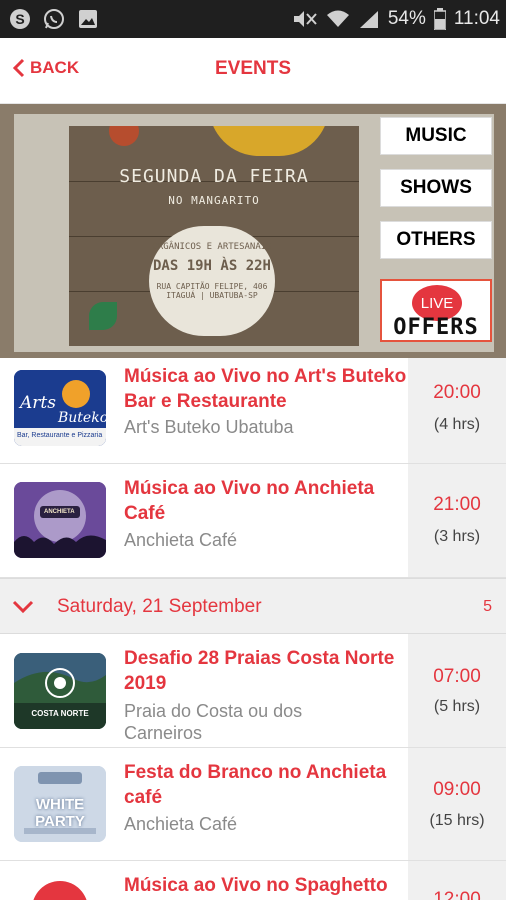  Describe the element at coordinates (439, 19) in the screenshot. I see `battery-icon` at that location.